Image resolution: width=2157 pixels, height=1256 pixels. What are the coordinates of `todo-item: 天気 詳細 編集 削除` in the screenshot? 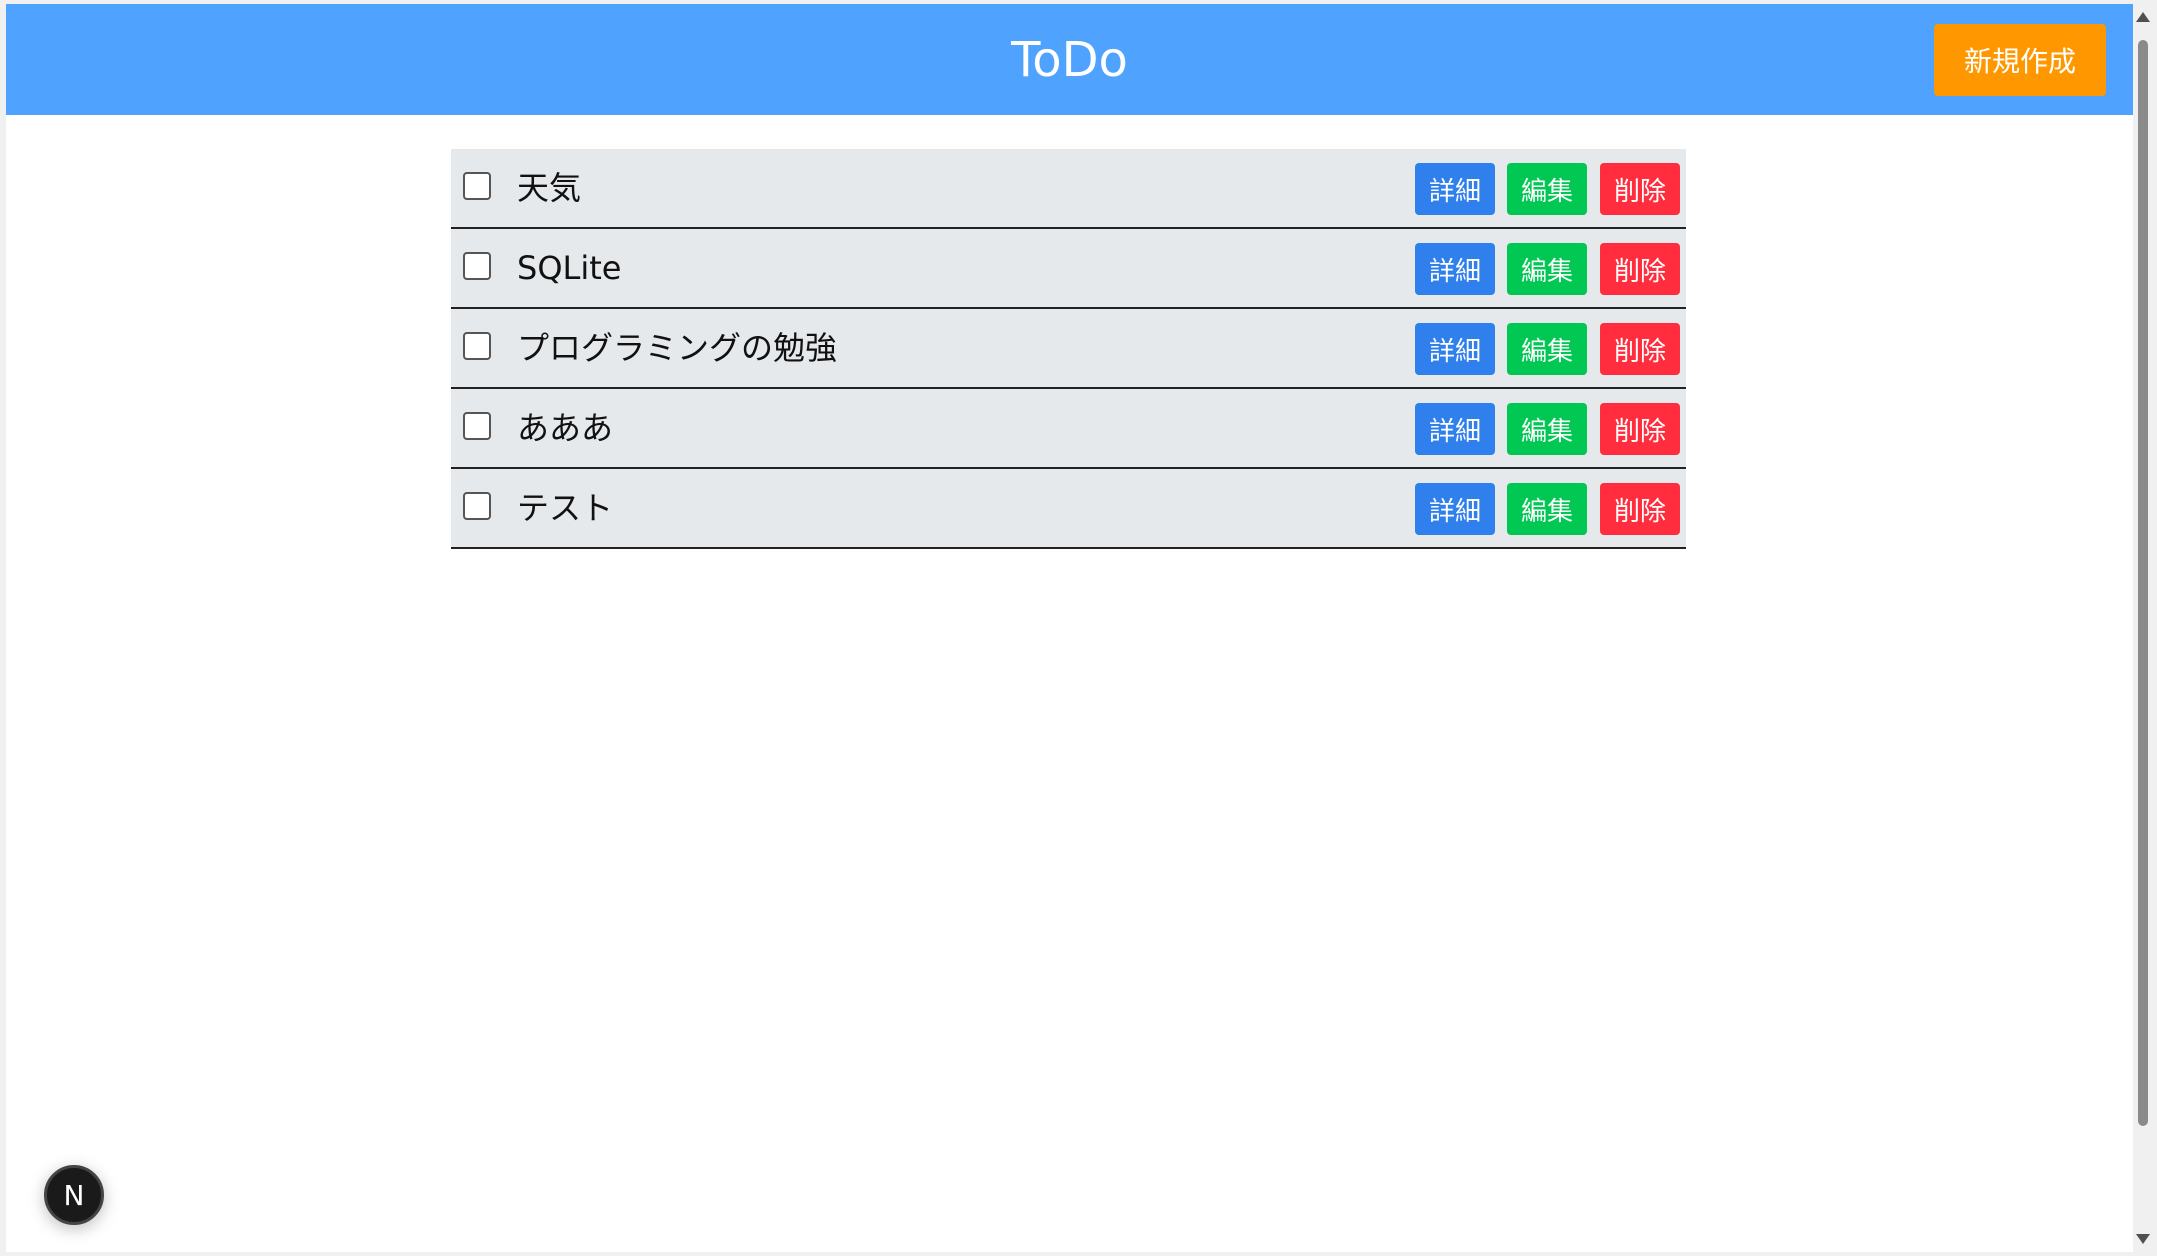 It's located at (1068, 189).